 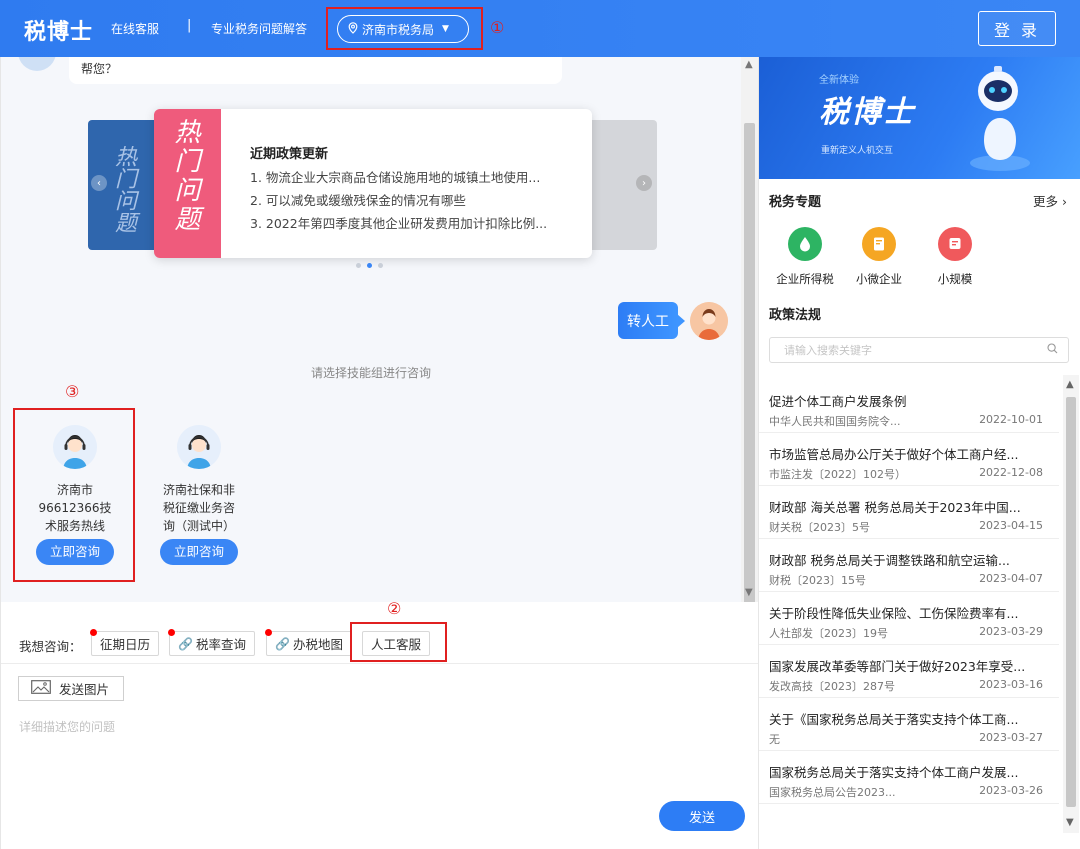 What do you see at coordinates (185, 643) in the screenshot?
I see `link-icon: 🔗` at bounding box center [185, 643].